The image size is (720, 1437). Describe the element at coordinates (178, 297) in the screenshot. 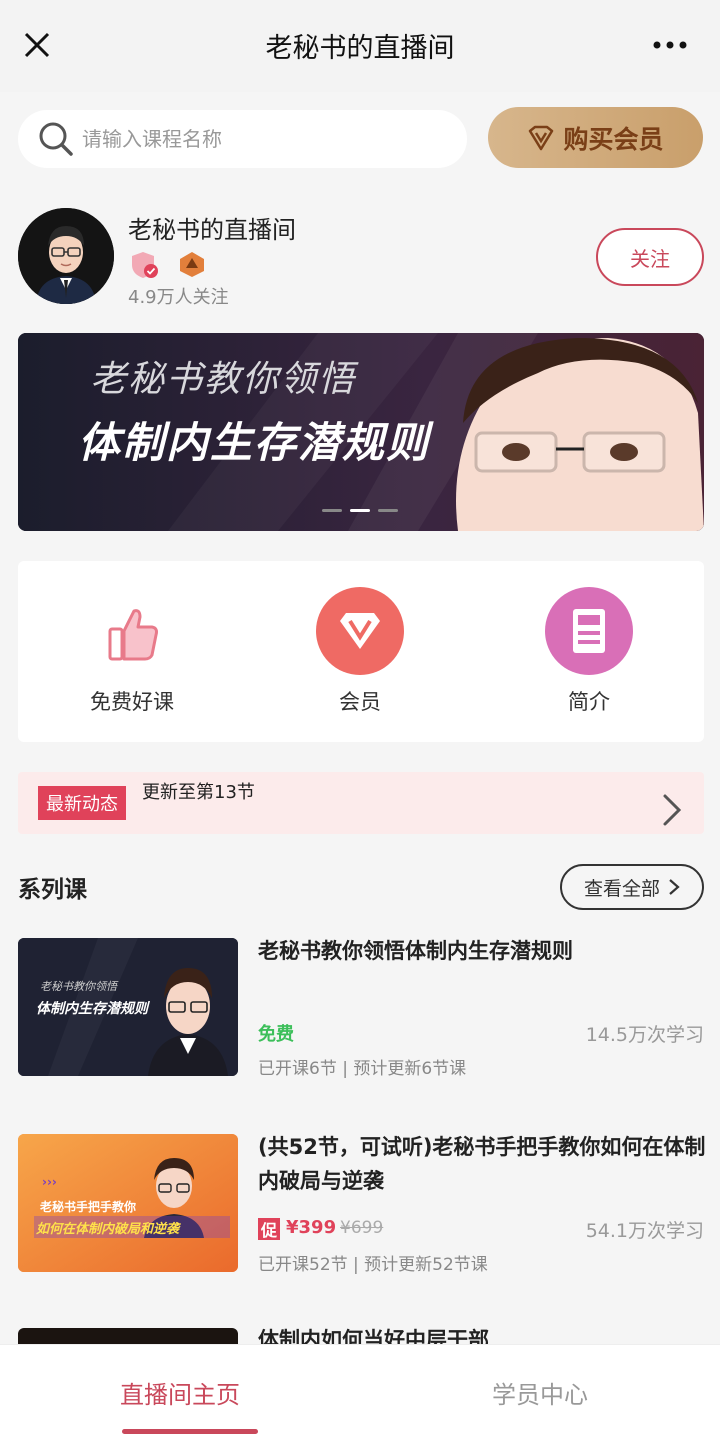

I see `follower-count: 4.9万人关注` at that location.